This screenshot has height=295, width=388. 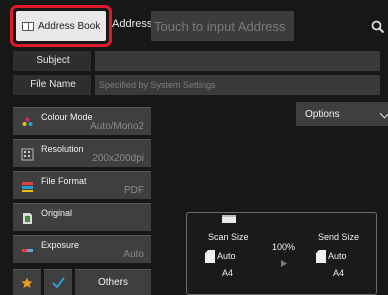 What do you see at coordinates (117, 126) in the screenshot?
I see `colour-mode-value: Auto/Mono2` at bounding box center [117, 126].